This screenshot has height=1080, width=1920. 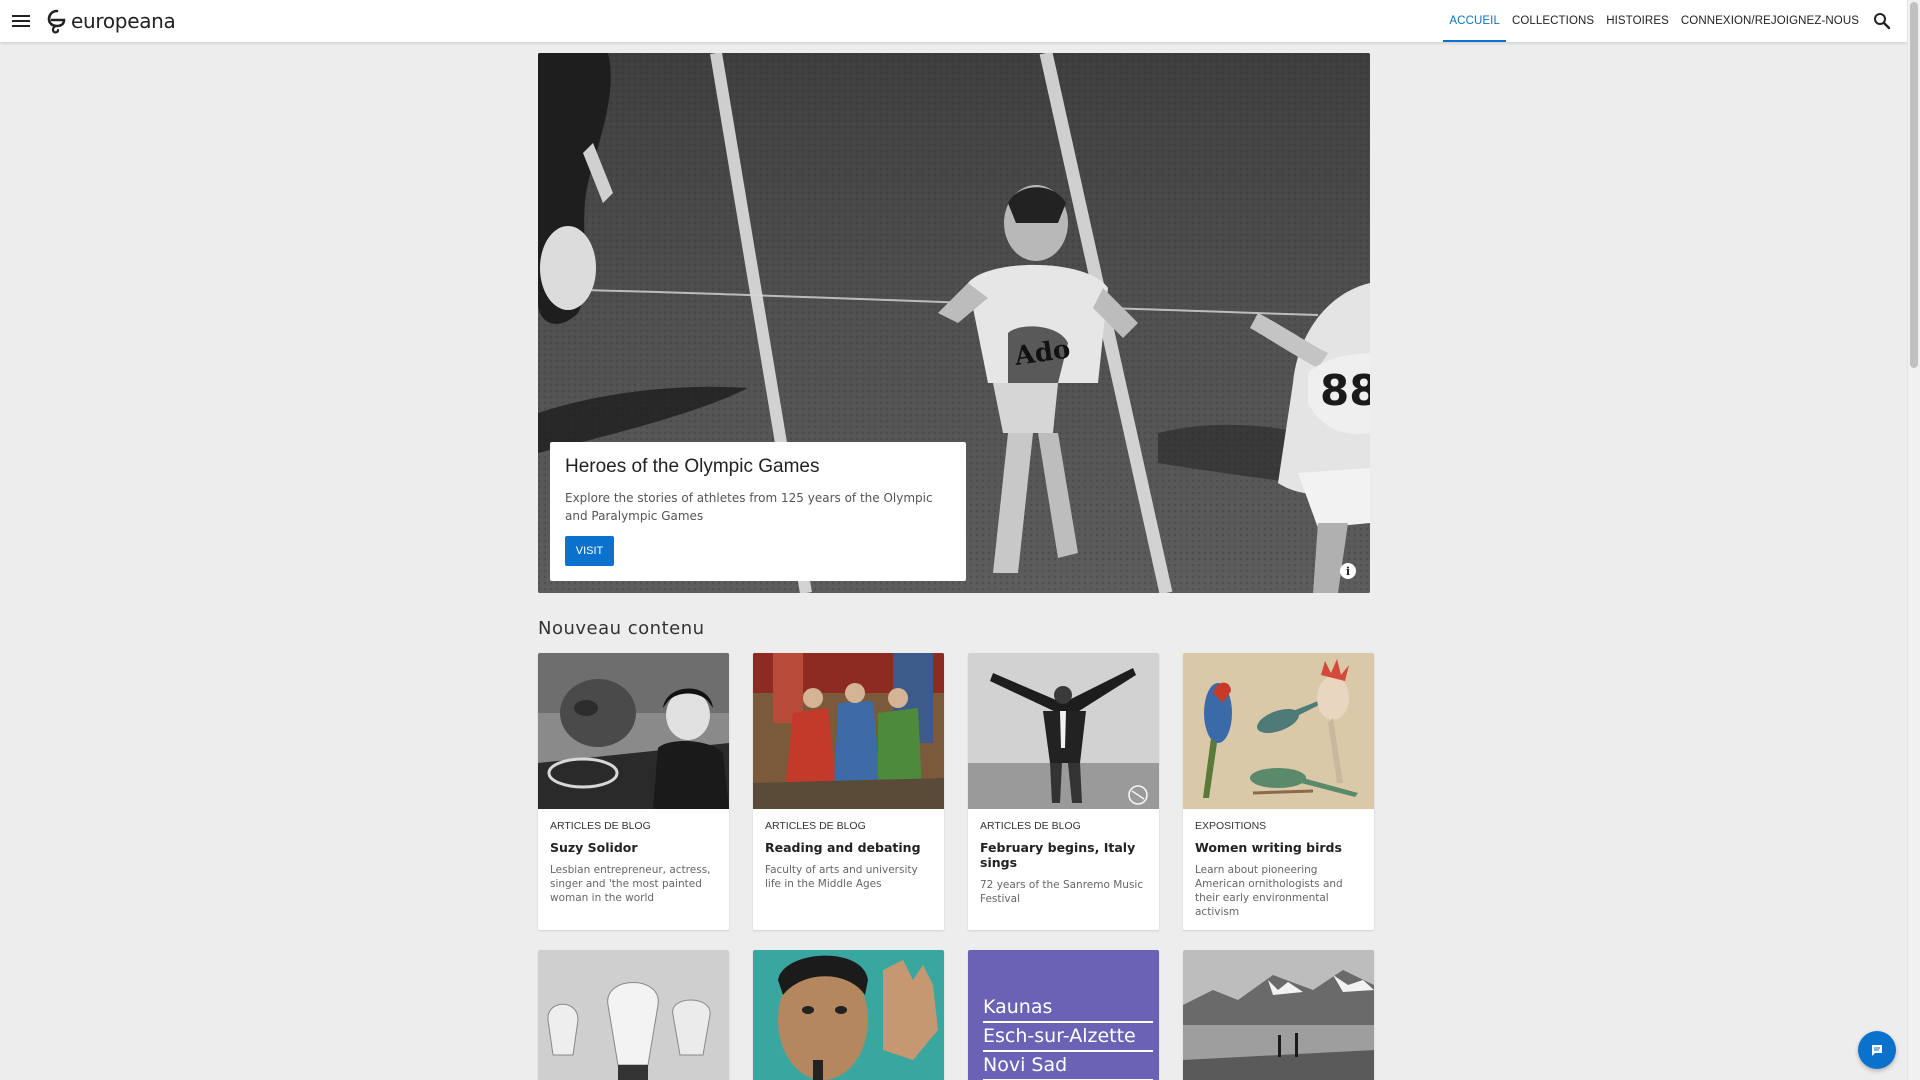 I want to click on info-icon: i, so click(x=1348, y=571).